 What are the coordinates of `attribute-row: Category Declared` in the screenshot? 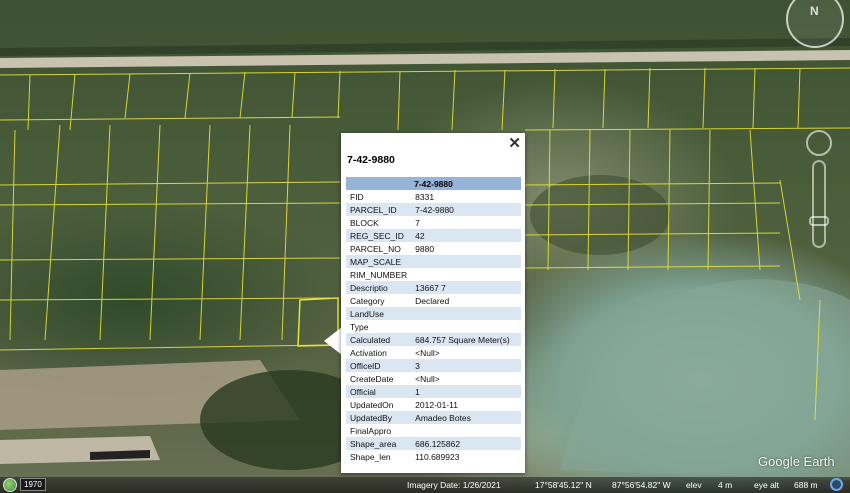 It's located at (433, 300).